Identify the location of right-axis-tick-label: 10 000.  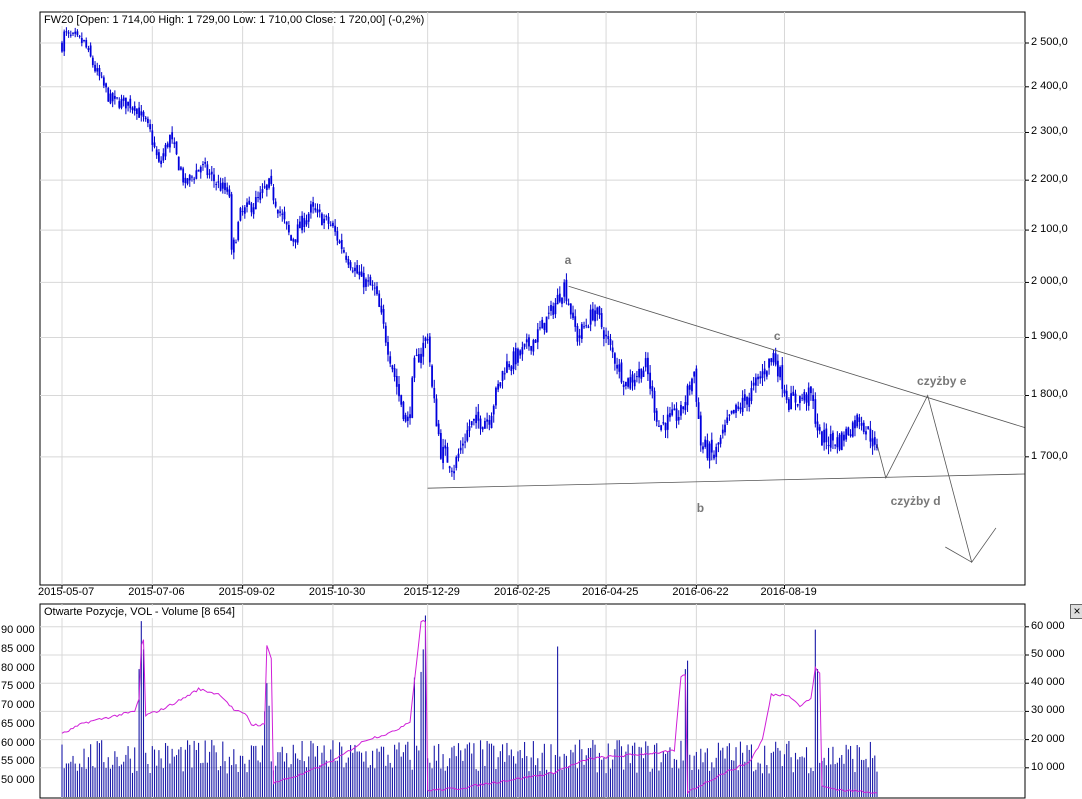
(1048, 766).